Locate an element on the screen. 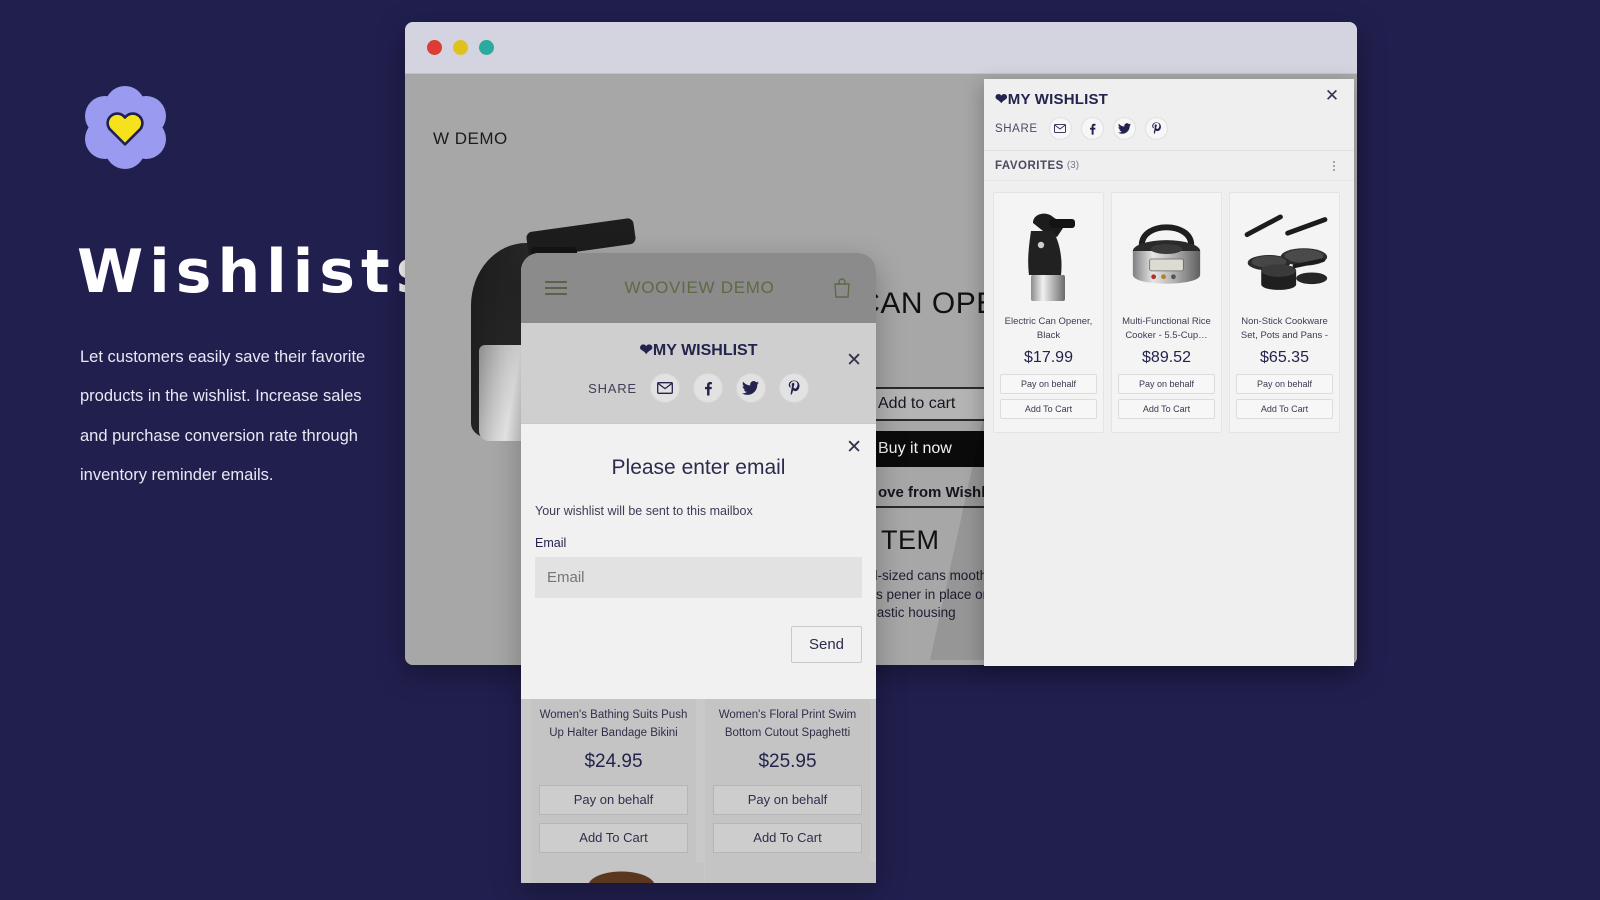 The height and width of the screenshot is (900, 1600). product-thumbnail is located at coordinates (621, 872).